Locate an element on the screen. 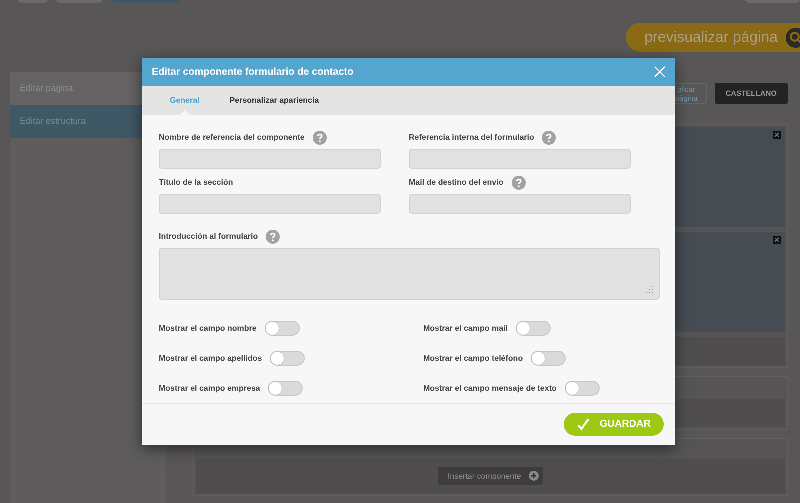  checkmark-icon is located at coordinates (583, 425).